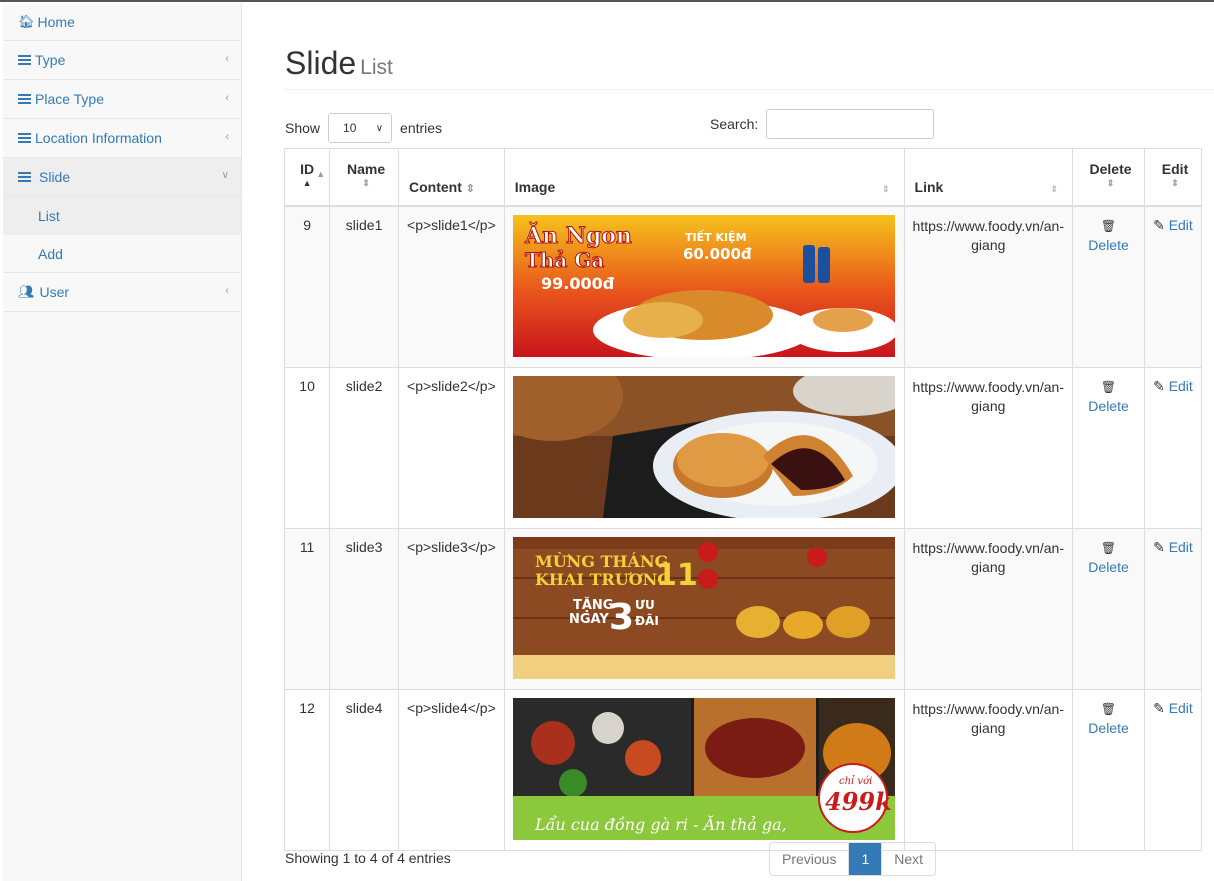  Describe the element at coordinates (451, 608) in the screenshot. I see `cell-content: <p>slide3</p>` at that location.